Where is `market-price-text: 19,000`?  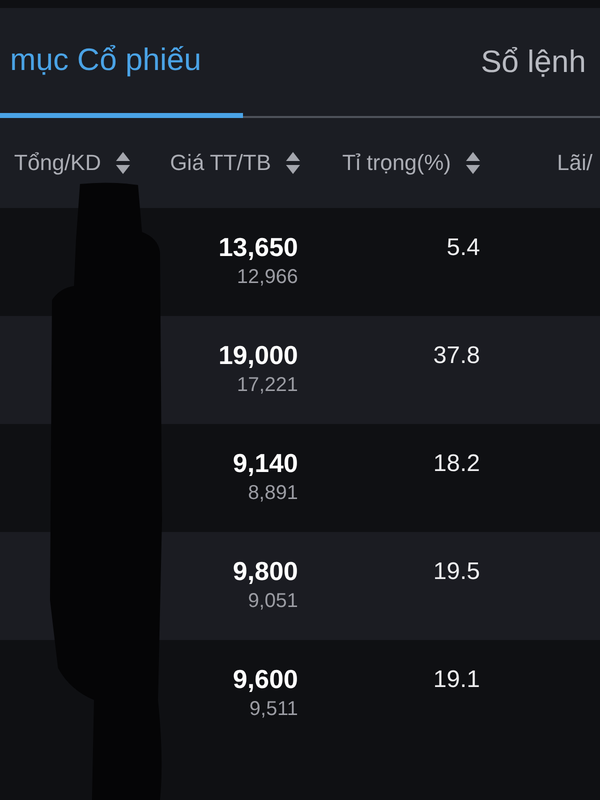 market-price-text: 19,000 is located at coordinates (258, 356).